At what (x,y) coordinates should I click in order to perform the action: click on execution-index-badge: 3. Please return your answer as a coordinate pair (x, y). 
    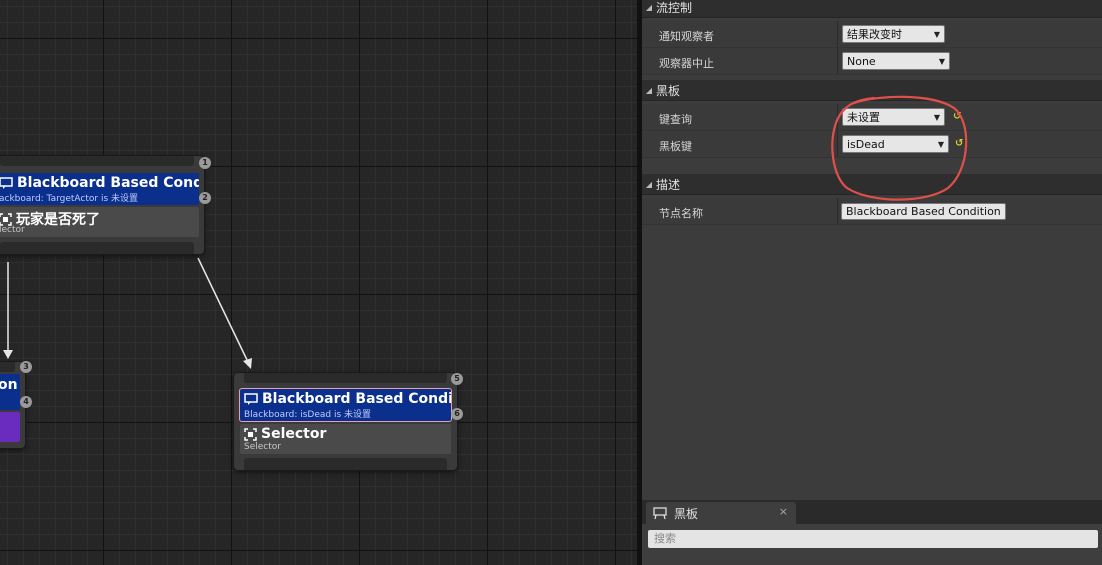
    Looking at the image, I should click on (26, 367).